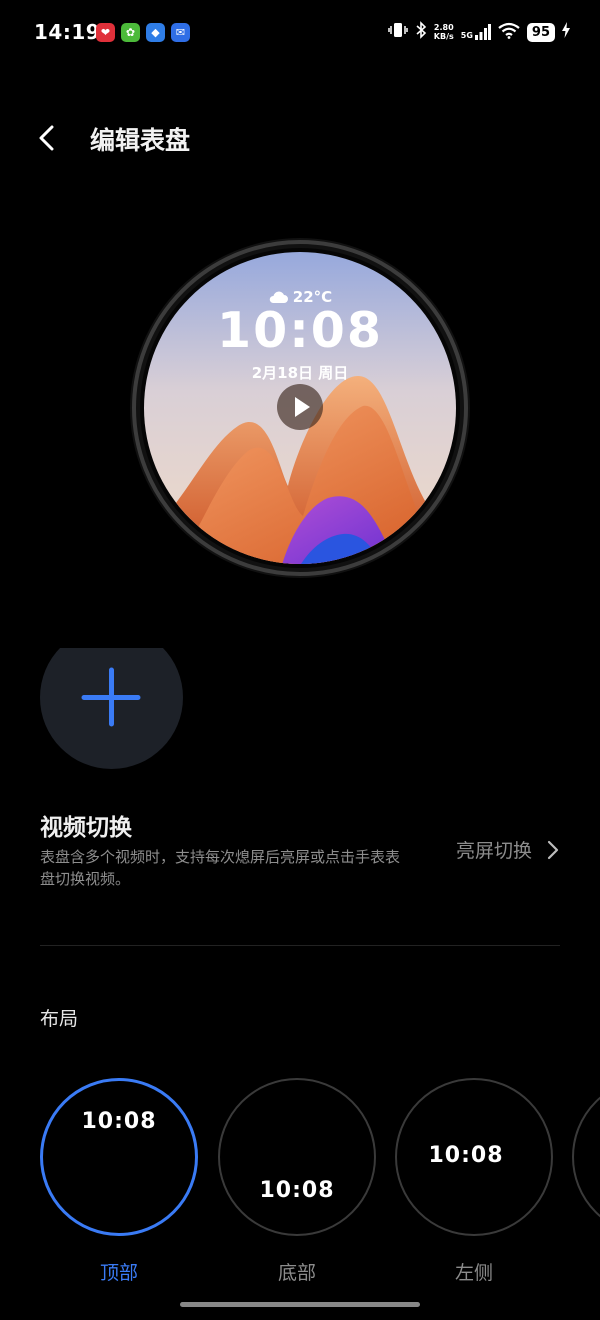 This screenshot has width=600, height=1320. What do you see at coordinates (300, 945) in the screenshot?
I see `divider` at bounding box center [300, 945].